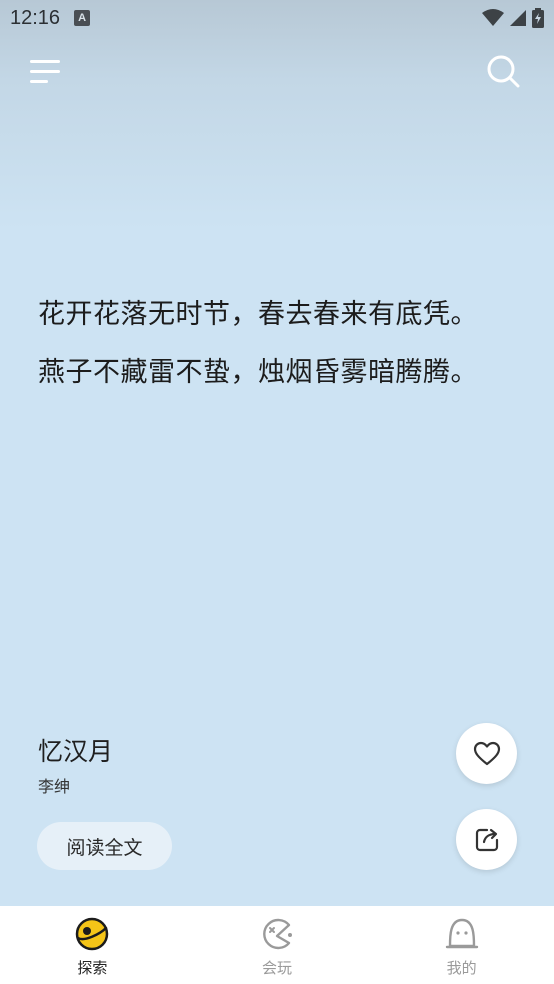  I want to click on poem-line: 花开花落无时节，春去春来有底凭。, so click(258, 314).